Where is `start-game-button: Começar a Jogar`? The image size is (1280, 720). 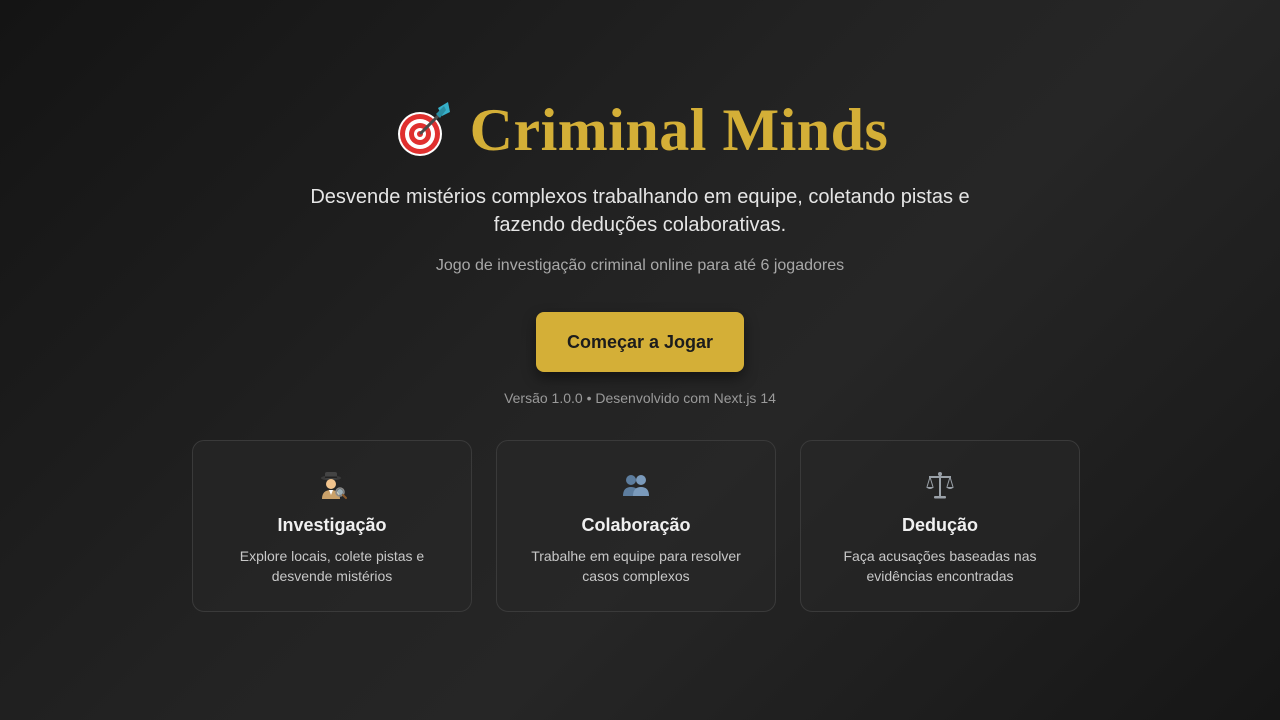
start-game-button: Começar a Jogar is located at coordinates (640, 342).